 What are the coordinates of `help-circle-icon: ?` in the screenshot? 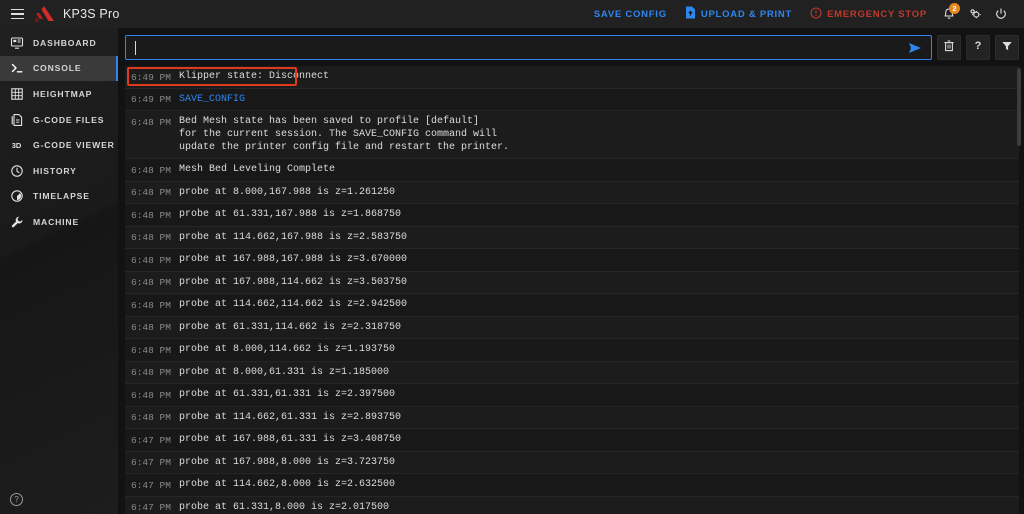 It's located at (16, 499).